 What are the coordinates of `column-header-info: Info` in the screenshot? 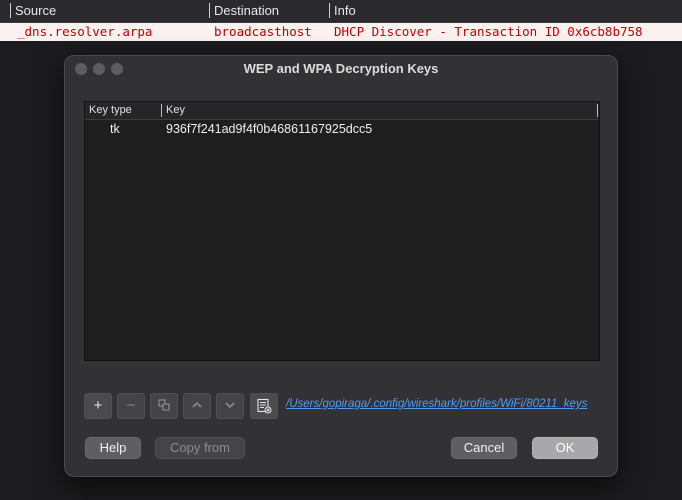 It's located at (342, 10).